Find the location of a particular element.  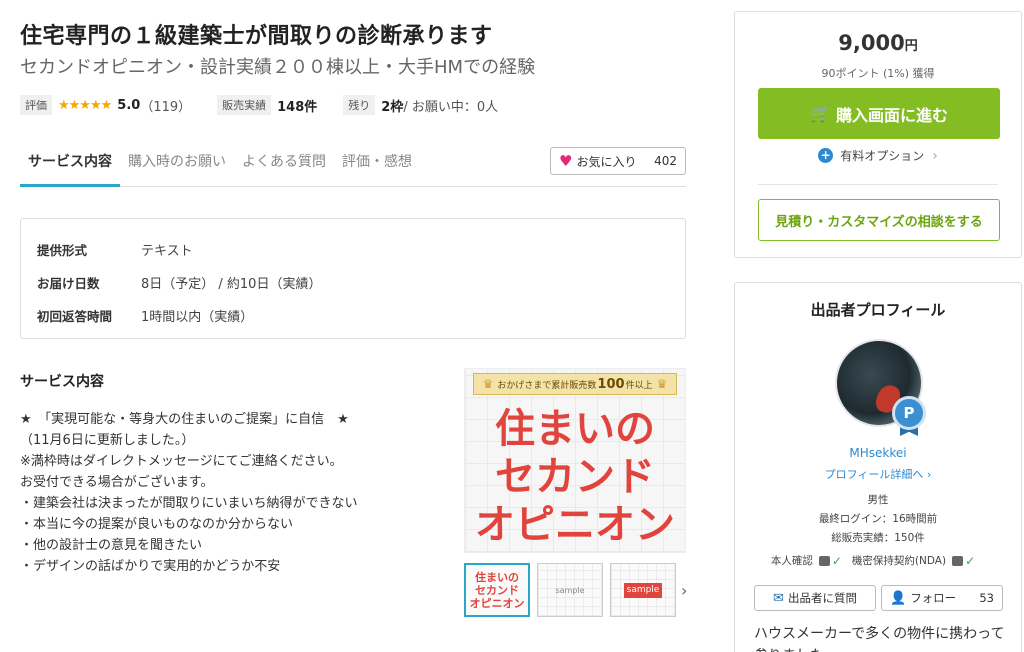

description-line: ・デザインの話ばかりで実用的かどうか不安 is located at coordinates (150, 566).